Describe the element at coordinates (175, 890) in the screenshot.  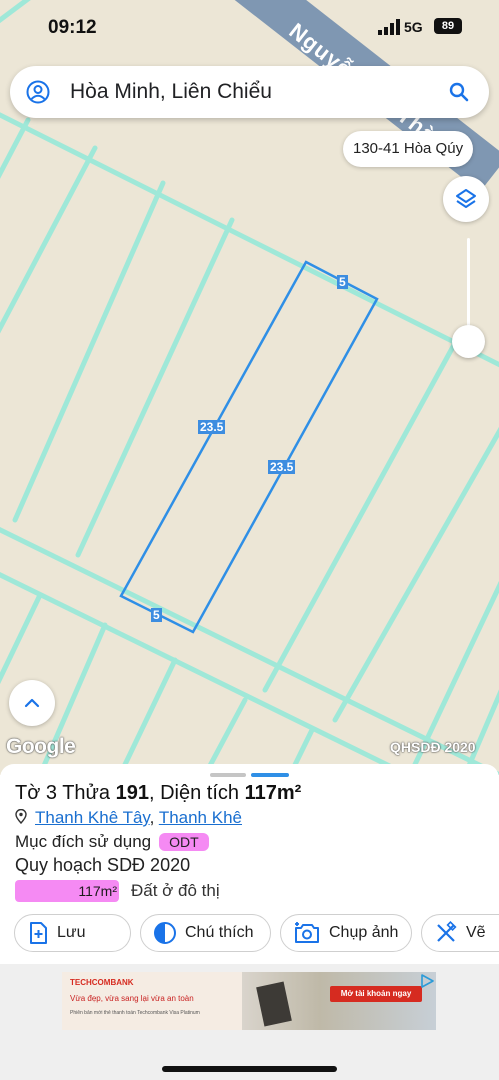
I see `legend-description: Đất ở đô thị` at that location.